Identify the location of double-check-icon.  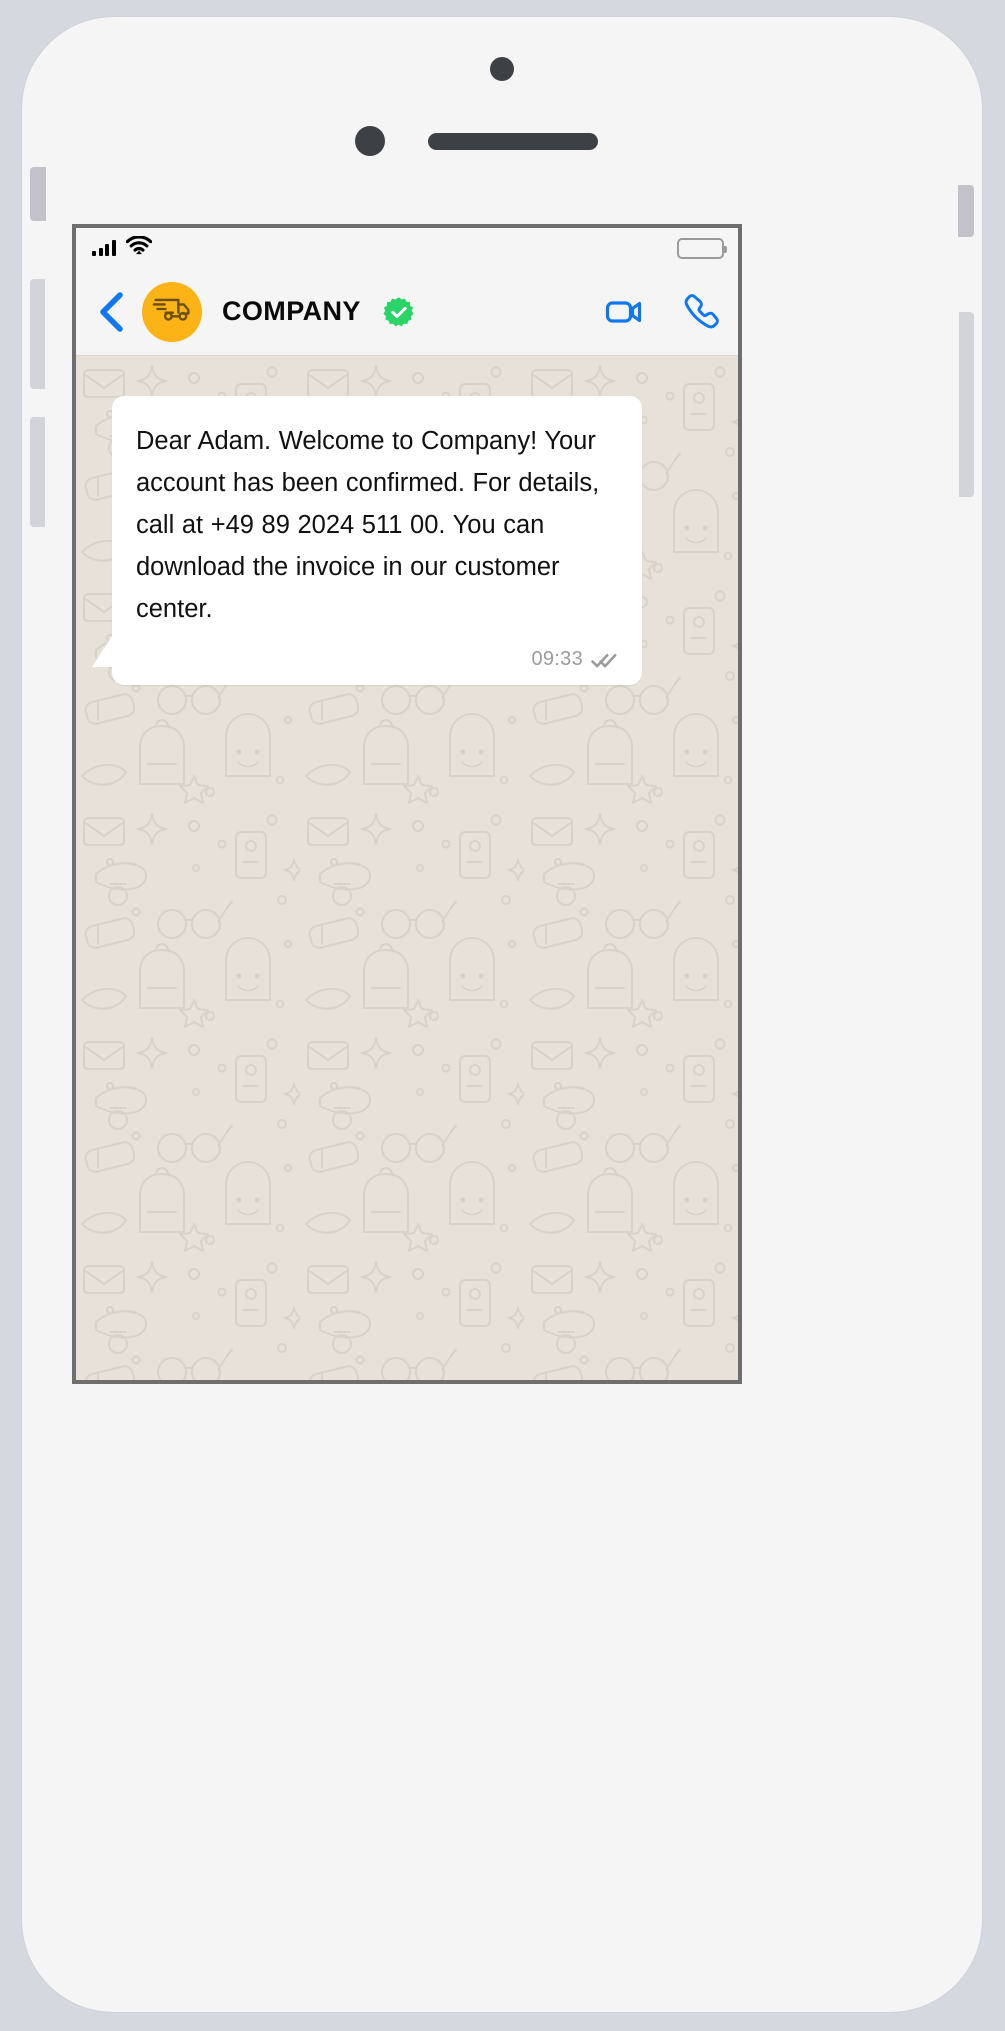
(604, 660).